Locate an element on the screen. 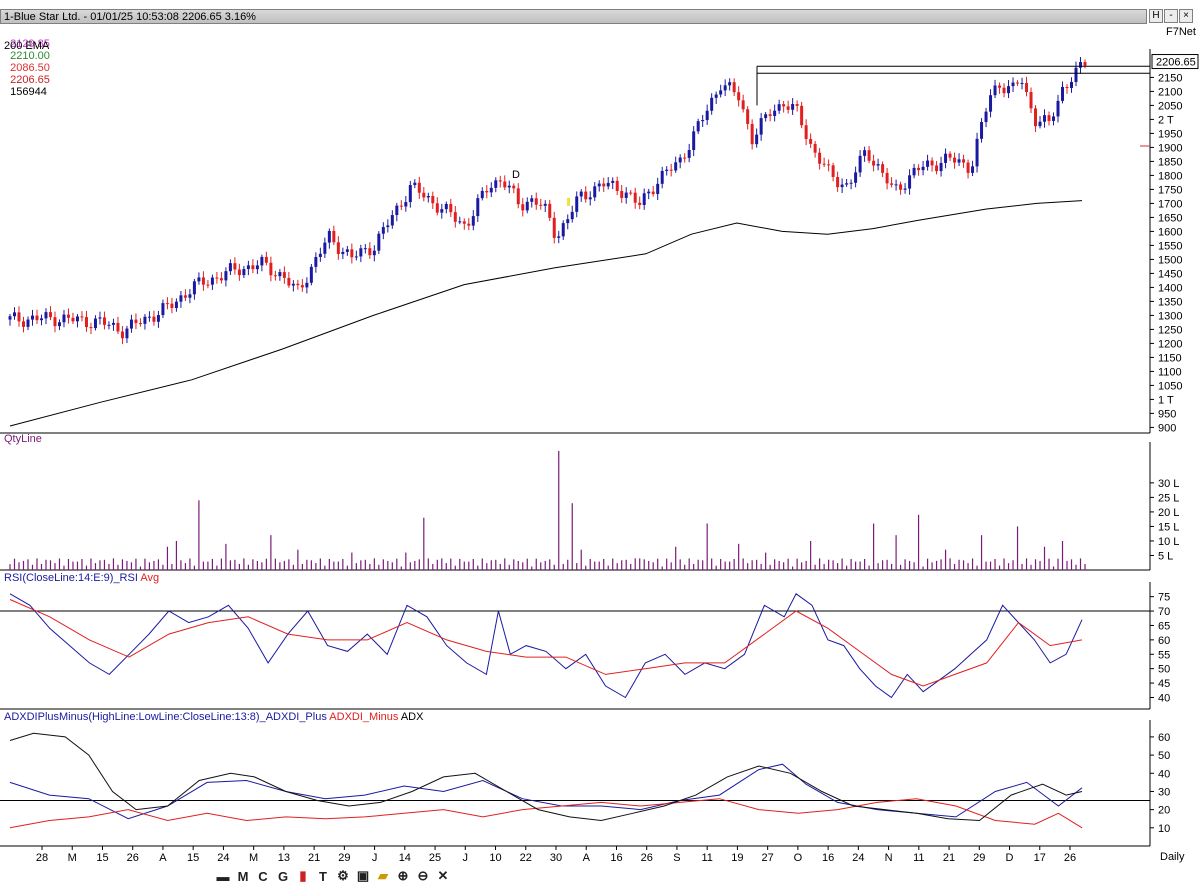 The width and height of the screenshot is (1200, 888). gear-icon: ⚙ is located at coordinates (343, 876).